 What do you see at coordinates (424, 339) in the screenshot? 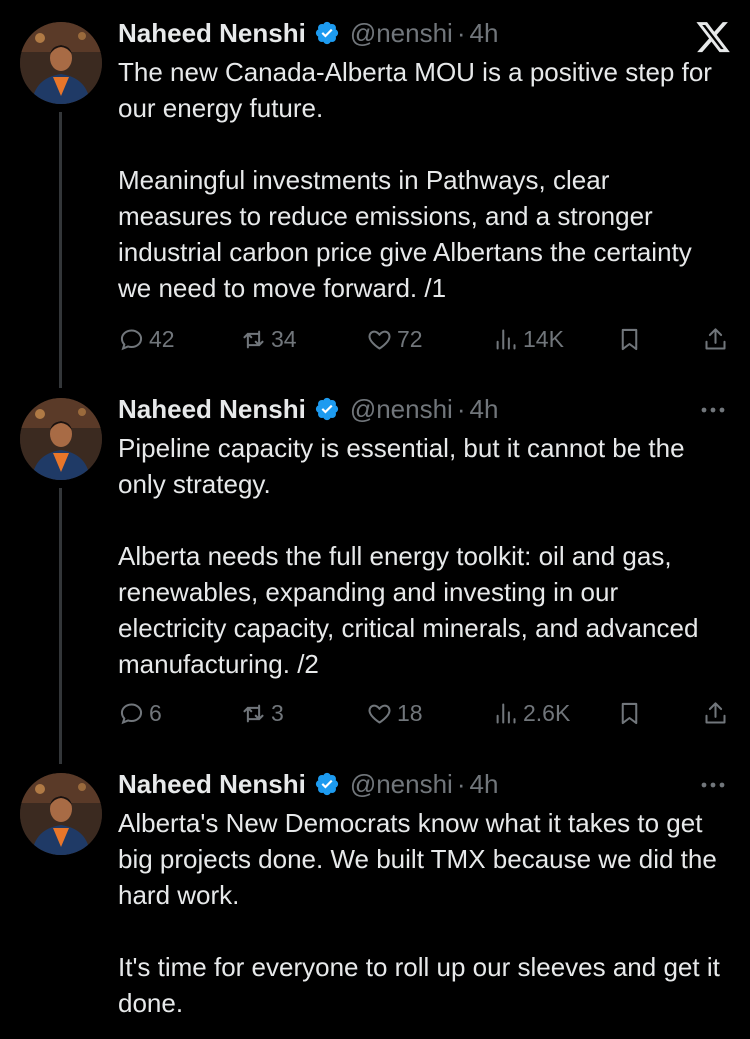
I see `action-bar: 42 34 72 14K` at bounding box center [424, 339].